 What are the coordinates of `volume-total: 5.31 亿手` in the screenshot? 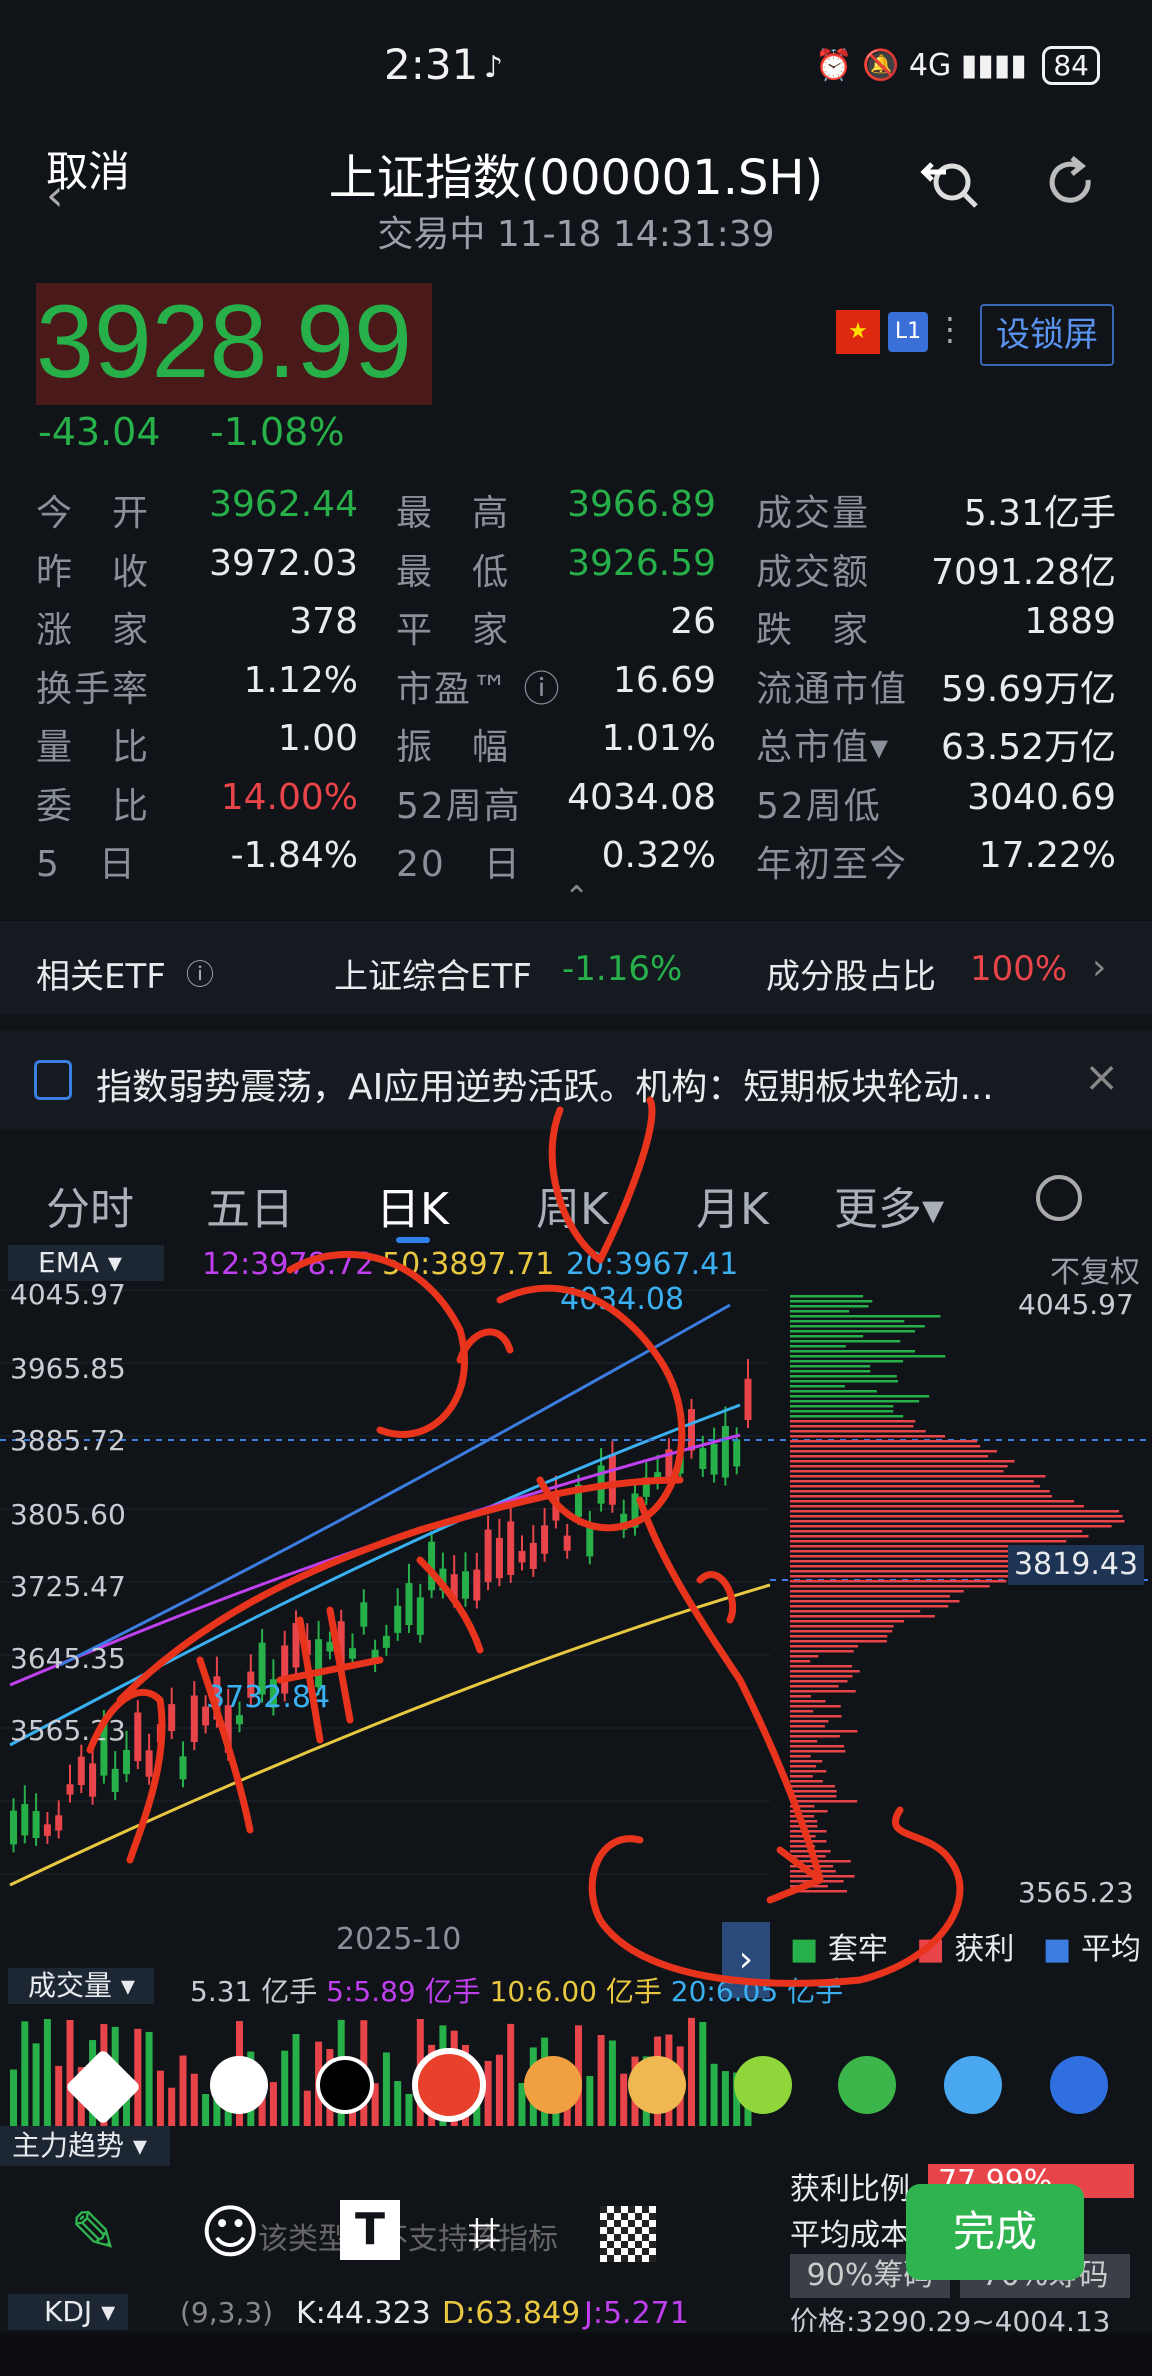 It's located at (254, 1991).